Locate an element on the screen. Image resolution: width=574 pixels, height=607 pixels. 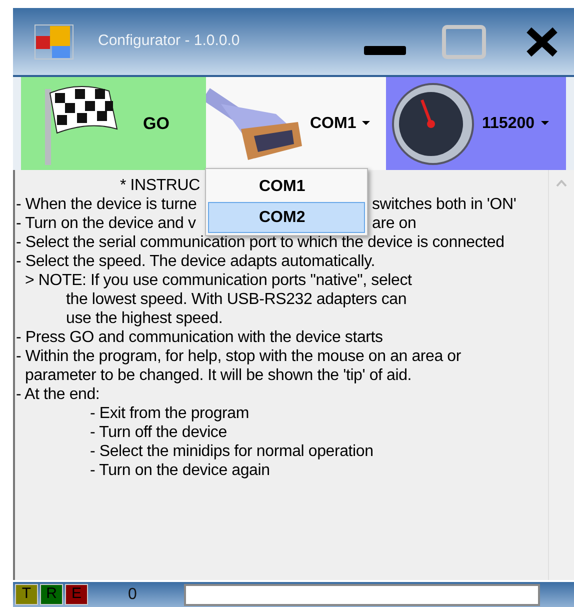
instruction-text: - Turn off the device is located at coordinates (158, 432).